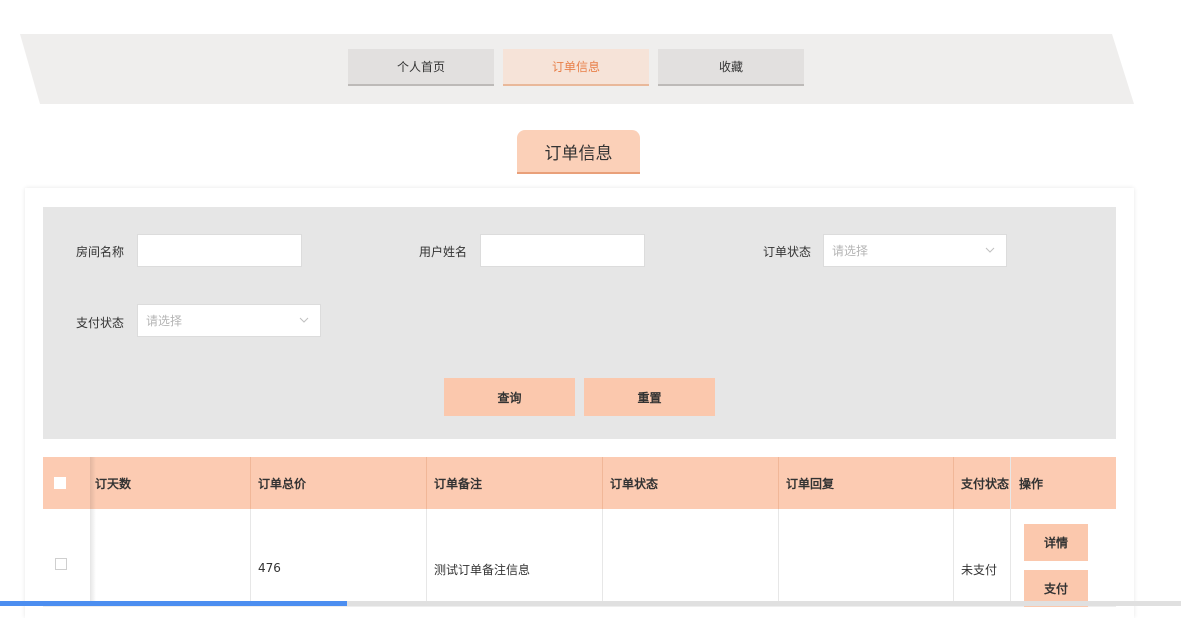  I want to click on query-button: 查询, so click(509, 397).